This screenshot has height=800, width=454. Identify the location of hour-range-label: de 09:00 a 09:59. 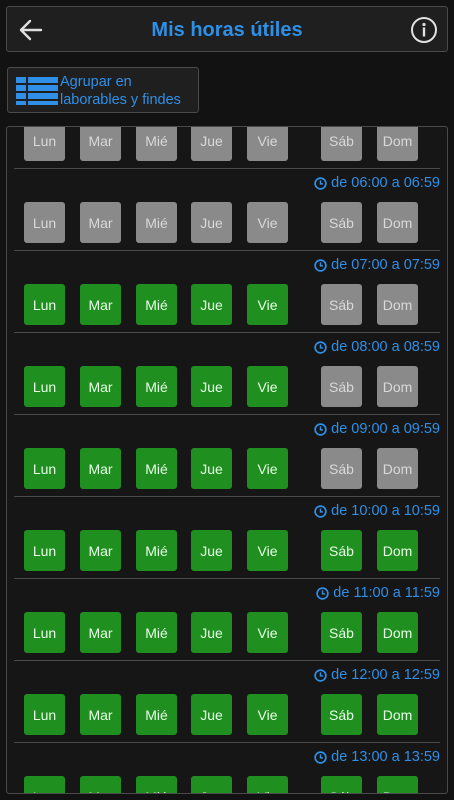
(377, 429).